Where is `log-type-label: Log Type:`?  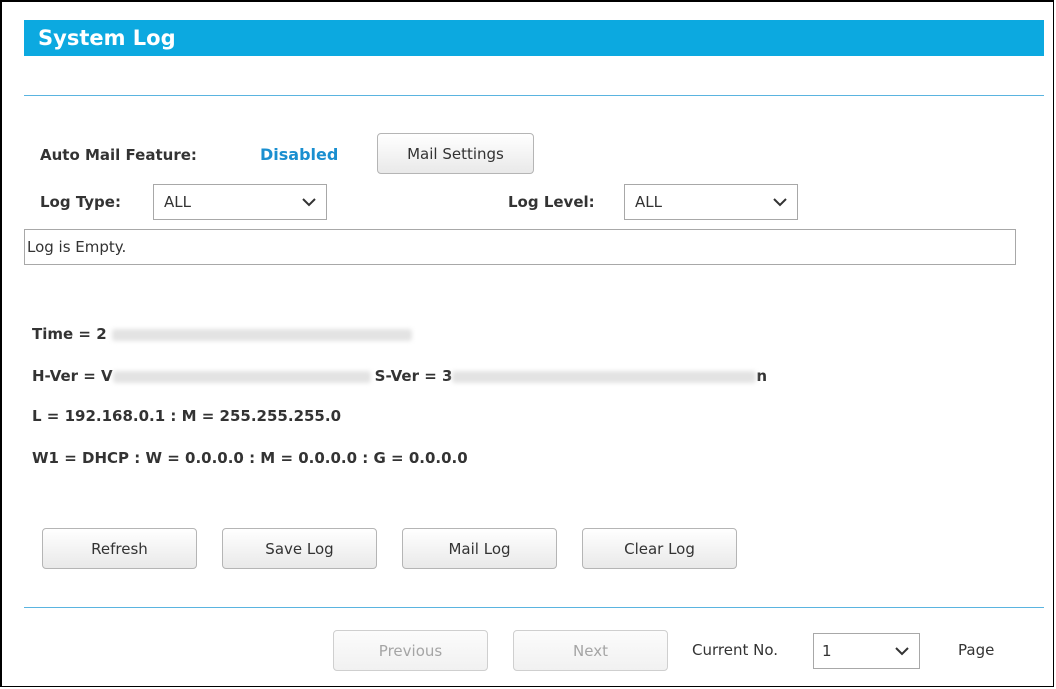
log-type-label: Log Type: is located at coordinates (80, 202).